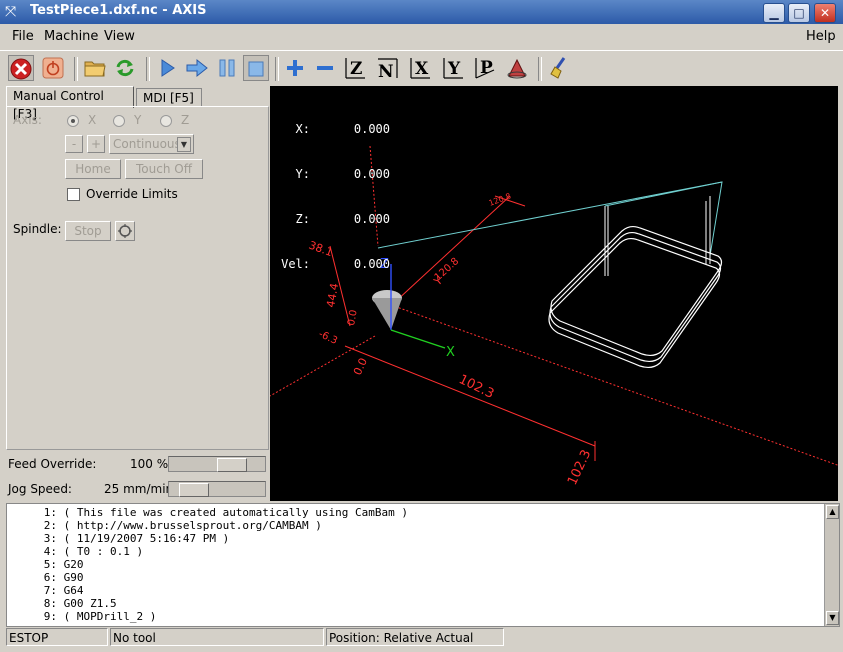 The width and height of the screenshot is (843, 652). What do you see at coordinates (332, 174) in the screenshot?
I see `dro-row-y: Y: 0.000` at bounding box center [332, 174].